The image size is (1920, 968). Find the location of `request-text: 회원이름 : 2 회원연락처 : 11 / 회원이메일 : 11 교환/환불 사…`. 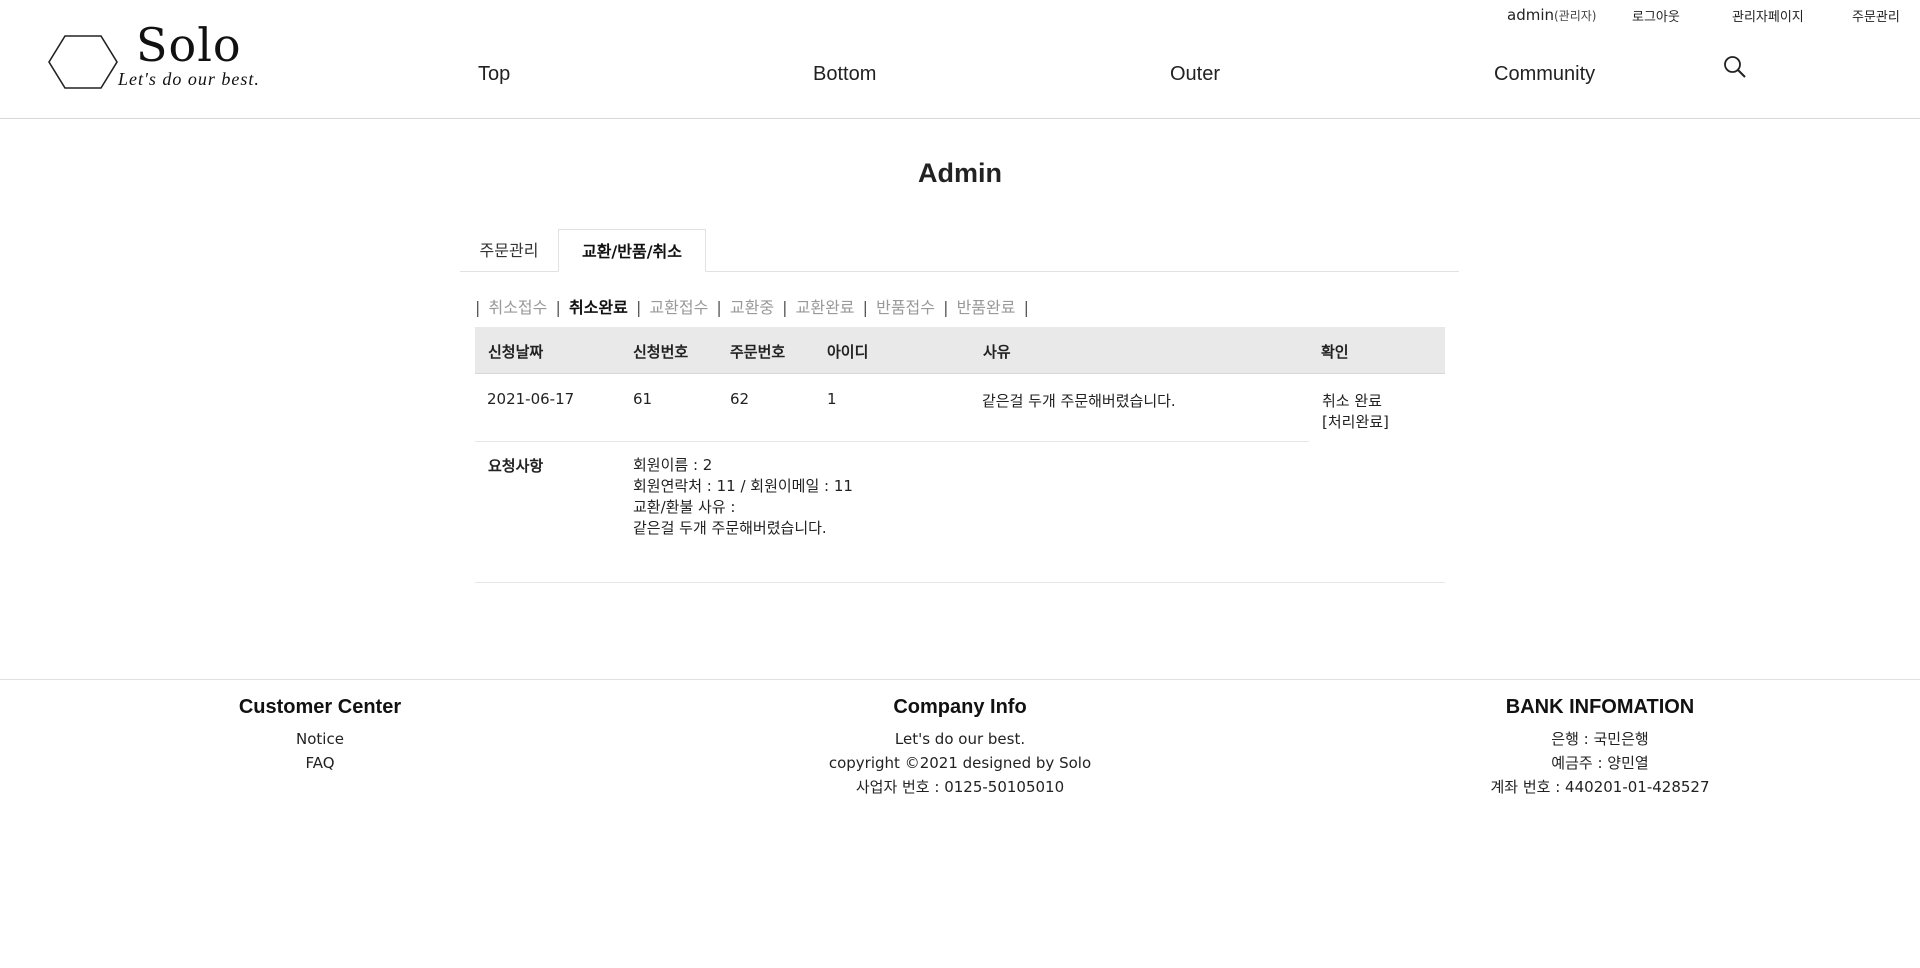

request-text: 회원이름 : 2 회원연락처 : 11 / 회원이메일 : 11 교환/환불 사… is located at coordinates (743, 497).